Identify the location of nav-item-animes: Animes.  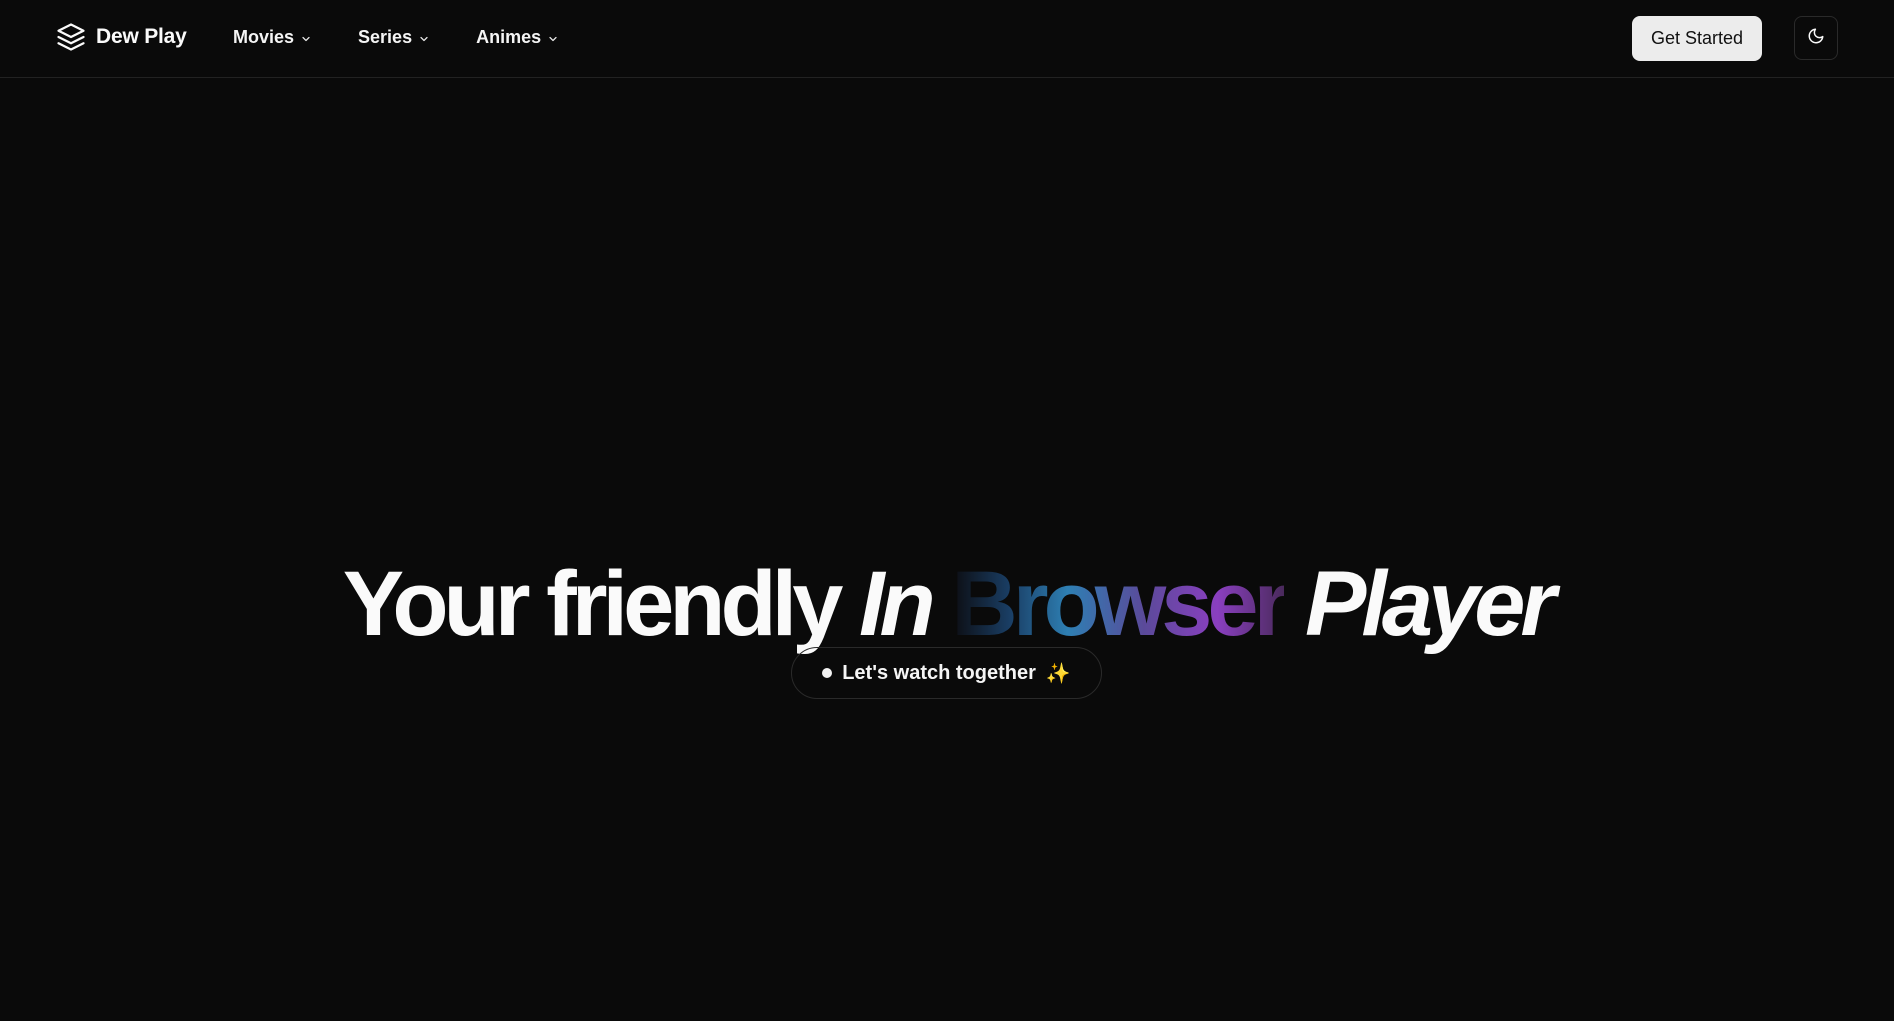
(517, 37).